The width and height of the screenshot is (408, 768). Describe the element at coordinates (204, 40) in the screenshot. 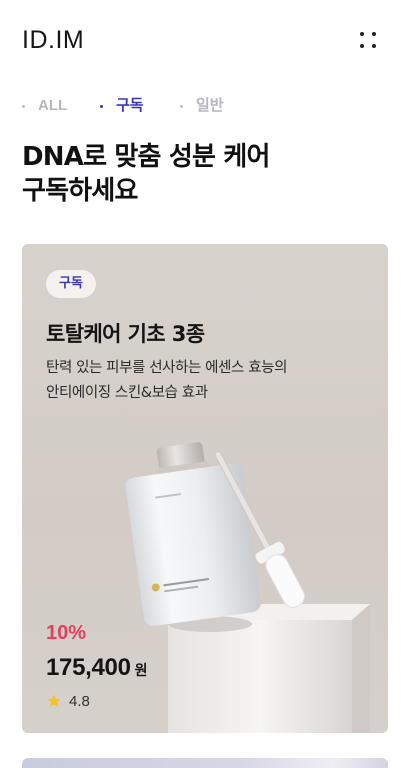

I see `app-header: ID.IM` at that location.